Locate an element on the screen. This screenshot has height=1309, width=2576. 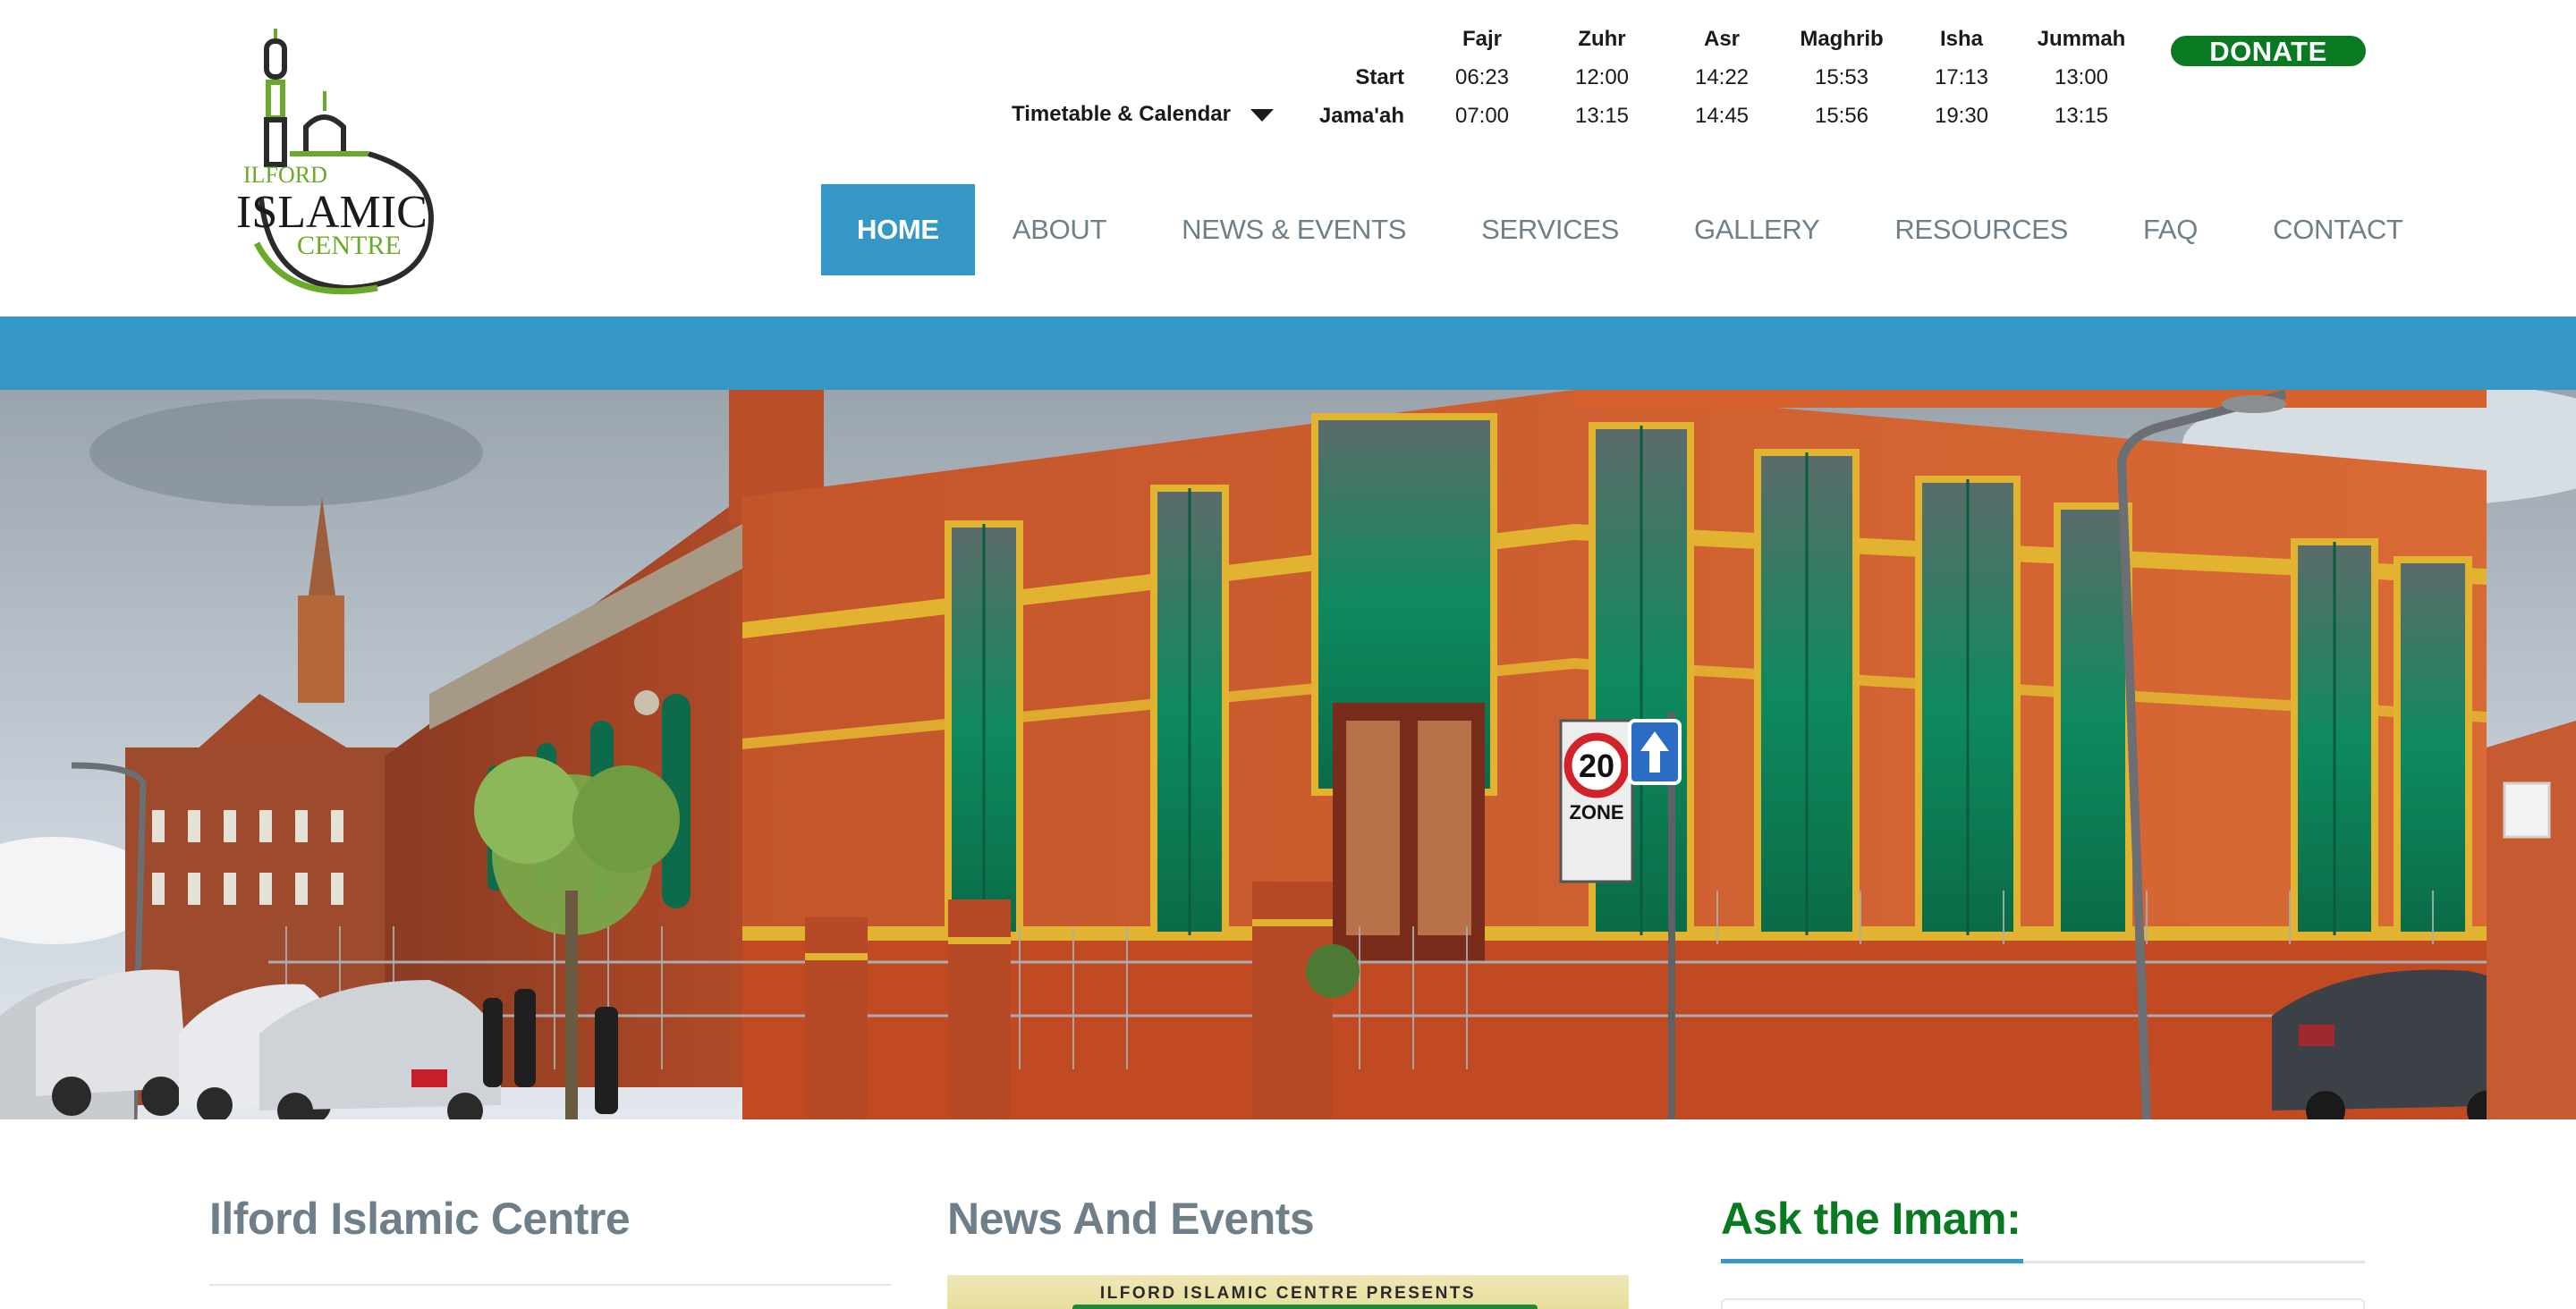
poster-caption: ILFORD ISLAMIC CENTRE PRESENTS is located at coordinates (1288, 1293).